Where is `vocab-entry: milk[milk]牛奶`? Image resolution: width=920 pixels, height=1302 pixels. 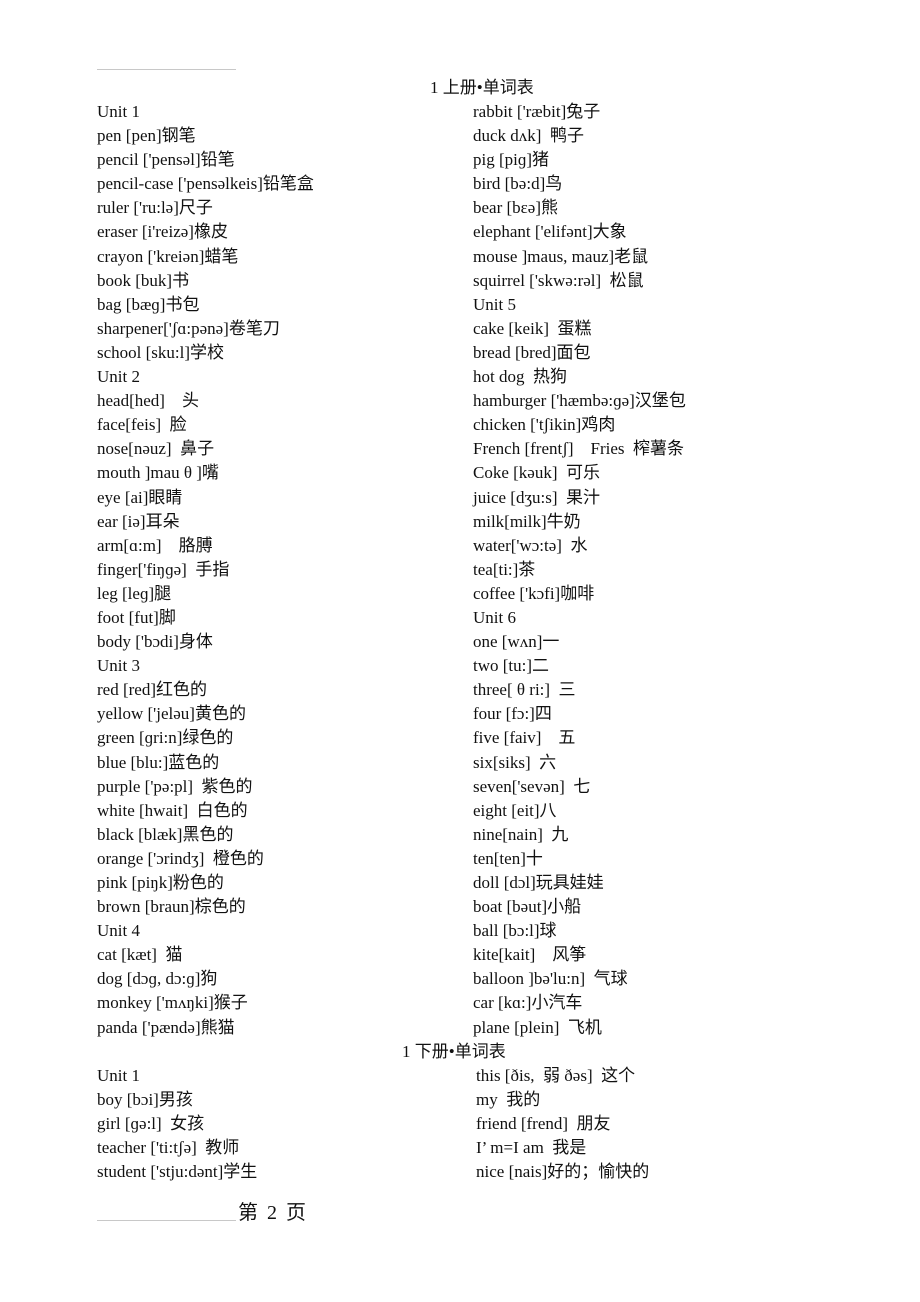 vocab-entry: milk[milk]牛奶 is located at coordinates (527, 521).